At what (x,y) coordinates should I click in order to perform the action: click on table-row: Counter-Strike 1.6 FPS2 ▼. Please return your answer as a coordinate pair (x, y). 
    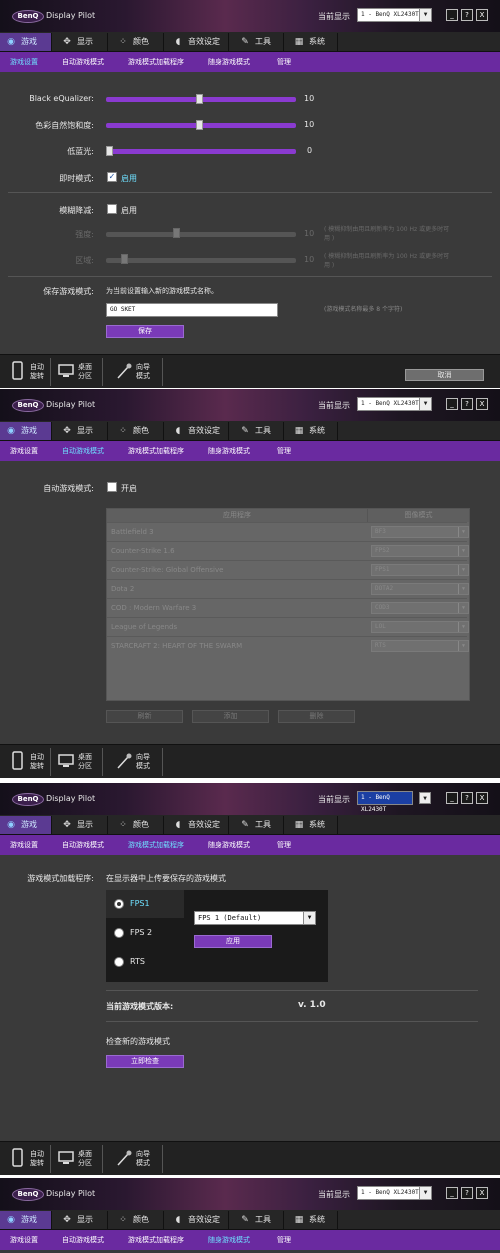
    Looking at the image, I should click on (288, 550).